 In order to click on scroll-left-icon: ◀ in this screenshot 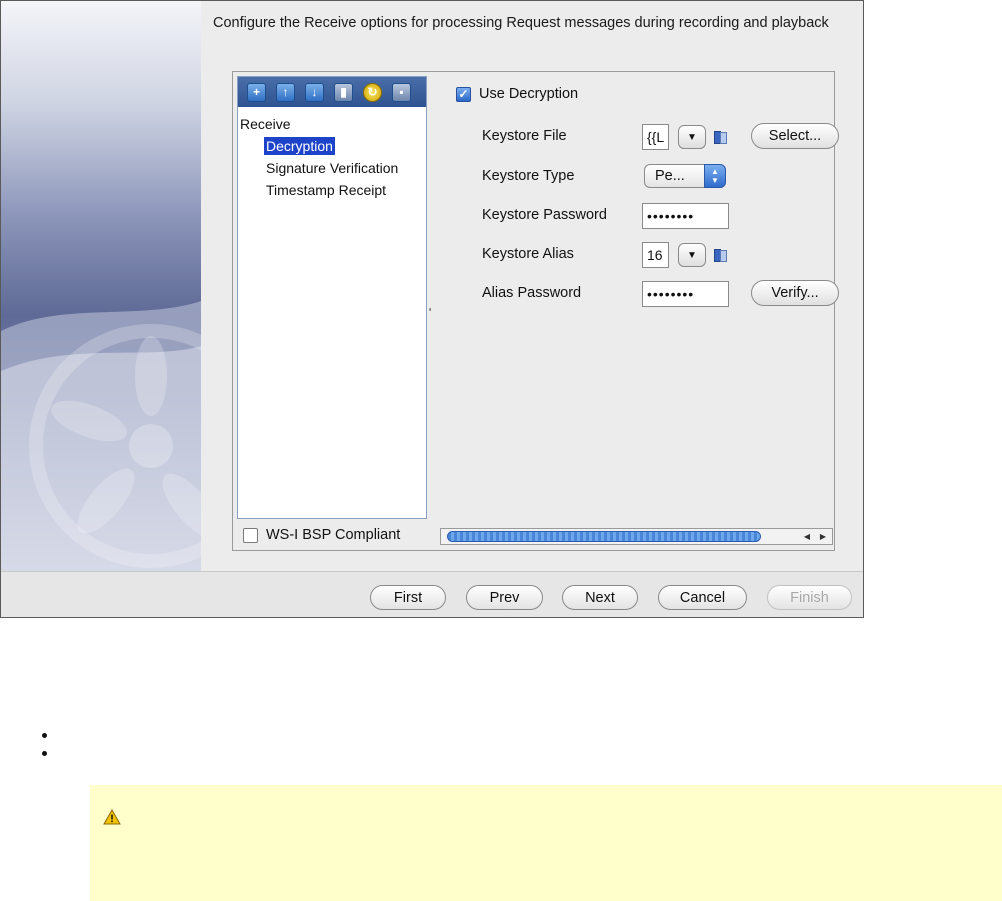, I will do `click(807, 536)`.